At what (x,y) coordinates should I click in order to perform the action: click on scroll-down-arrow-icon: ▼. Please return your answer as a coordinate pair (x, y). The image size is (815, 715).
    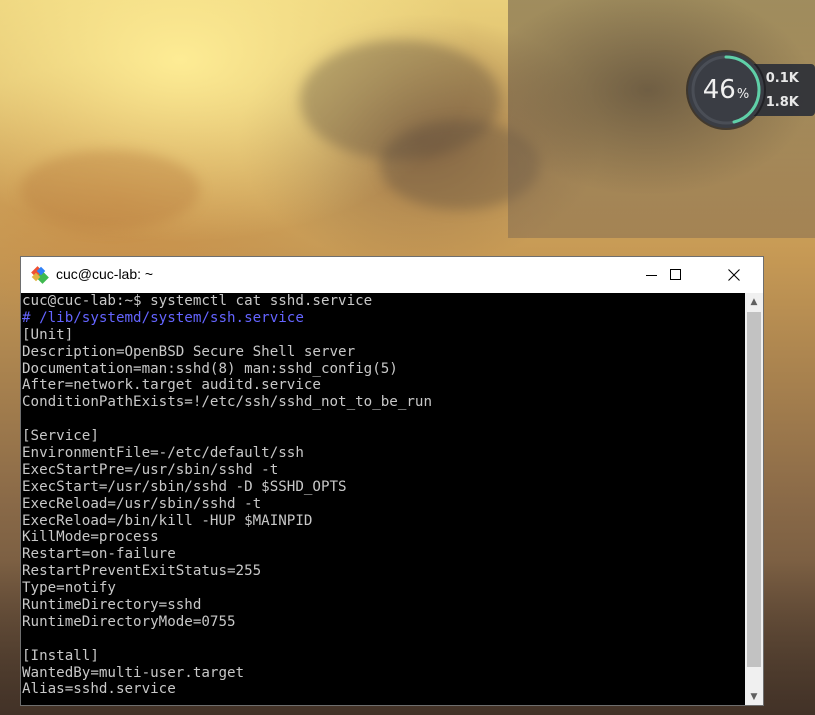
    Looking at the image, I should click on (754, 696).